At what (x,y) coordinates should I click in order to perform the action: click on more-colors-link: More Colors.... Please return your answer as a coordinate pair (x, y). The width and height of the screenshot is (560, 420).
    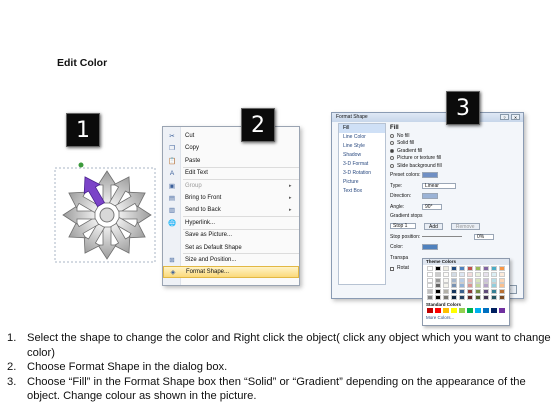
    Looking at the image, I should click on (466, 317).